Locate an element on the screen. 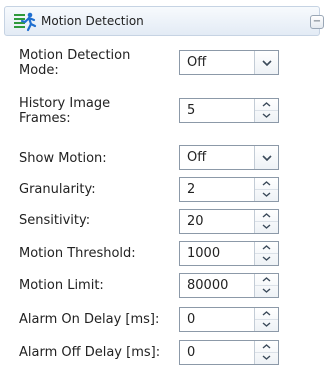 The image size is (327, 375). panel-header: Motion Detection is located at coordinates (162, 21).